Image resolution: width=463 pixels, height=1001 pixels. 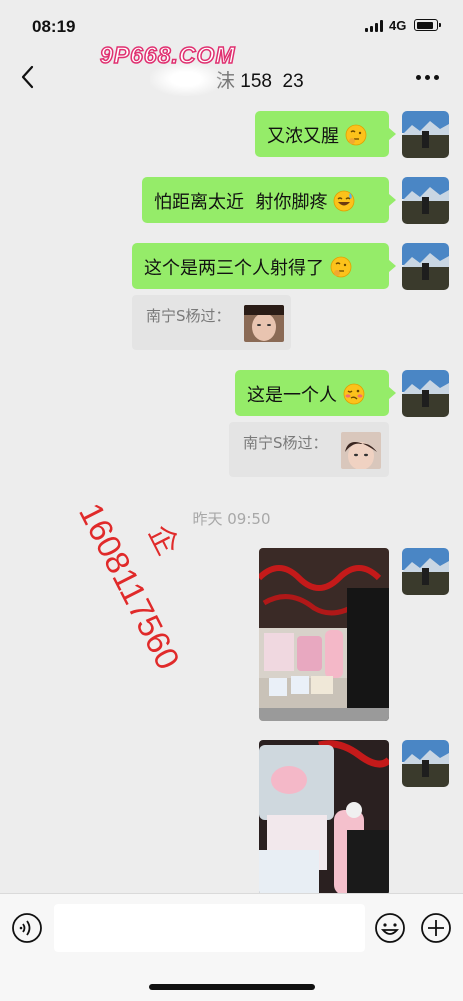 What do you see at coordinates (303, 136) in the screenshot?
I see `message-text: 又浓又腥` at bounding box center [303, 136].